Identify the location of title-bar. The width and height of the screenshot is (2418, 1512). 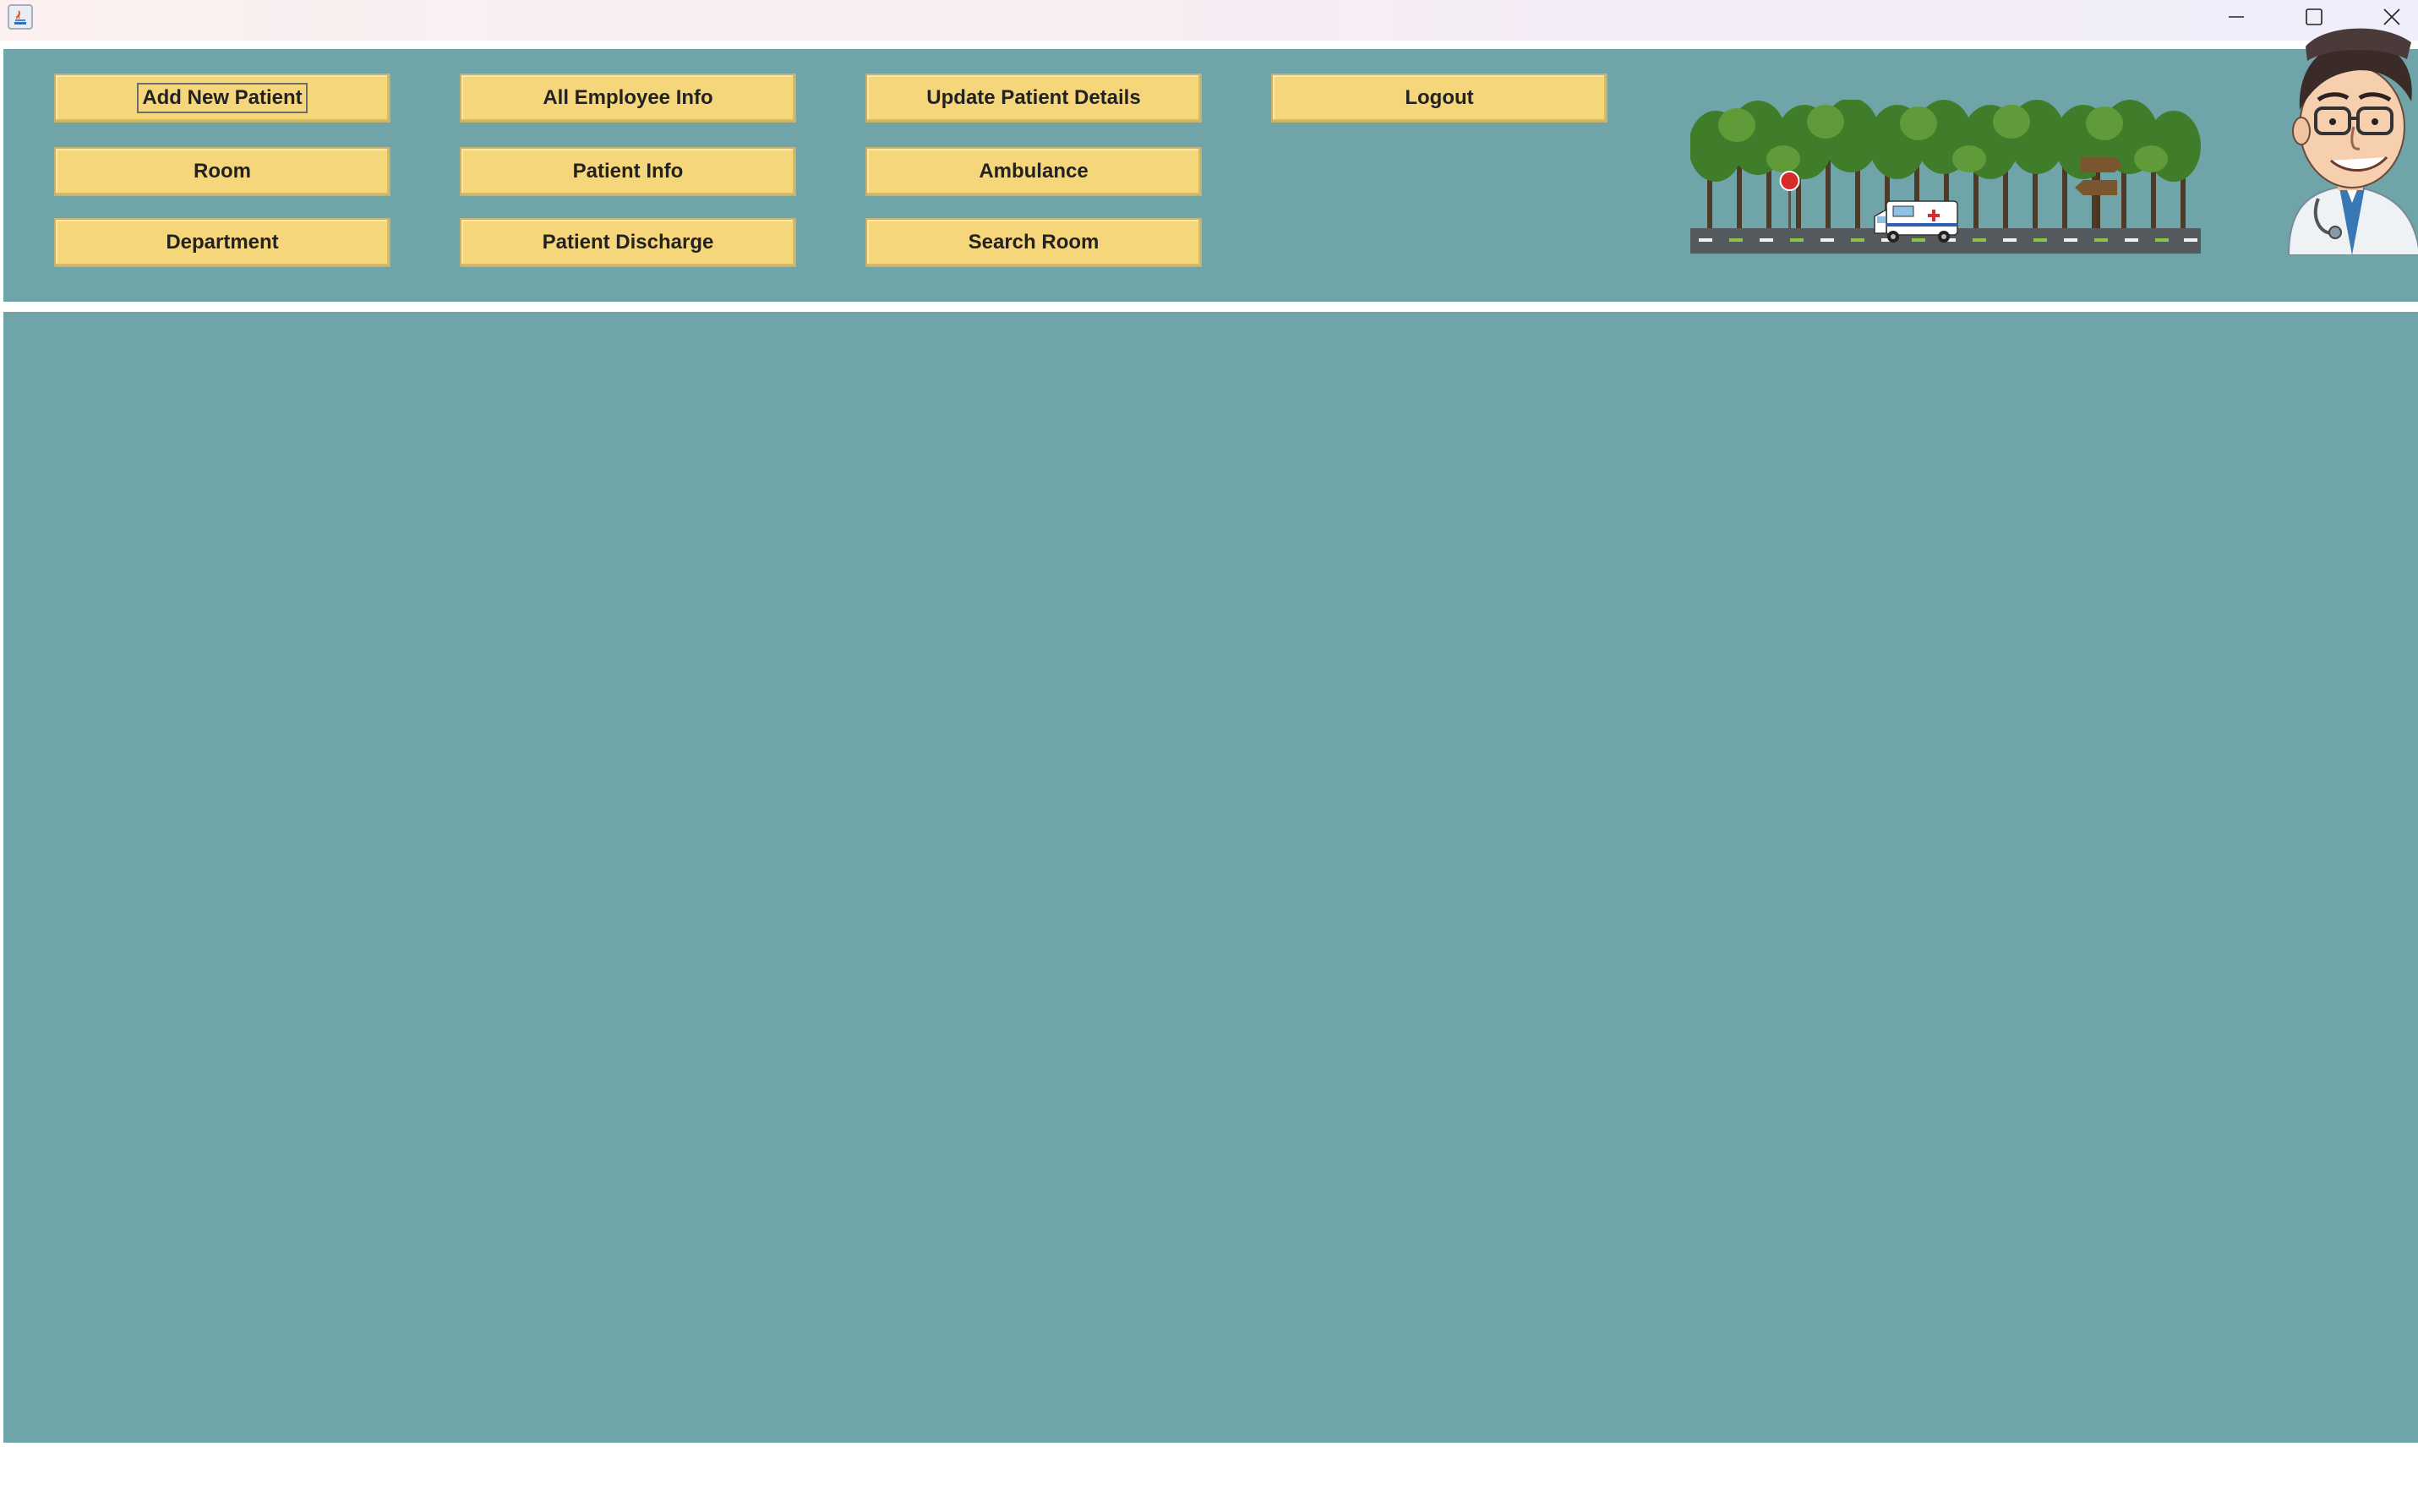
(1209, 20).